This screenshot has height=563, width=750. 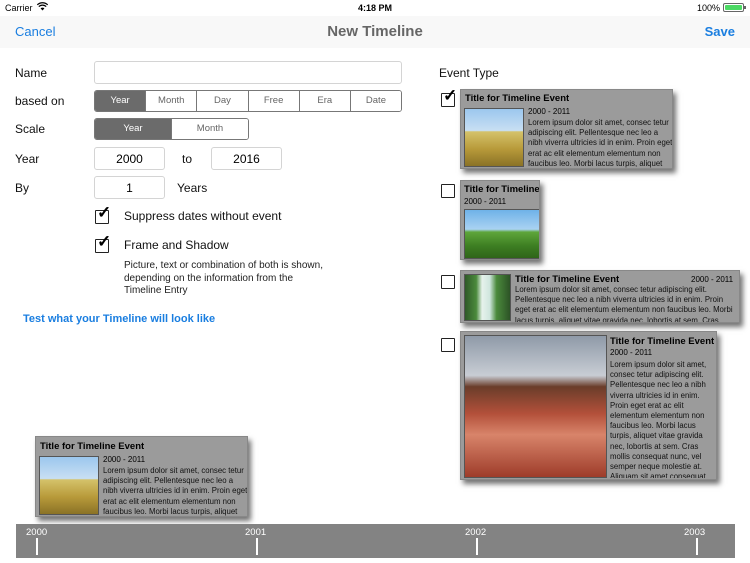 What do you see at coordinates (695, 532) in the screenshot?
I see `timeline-year-label: 2003` at bounding box center [695, 532].